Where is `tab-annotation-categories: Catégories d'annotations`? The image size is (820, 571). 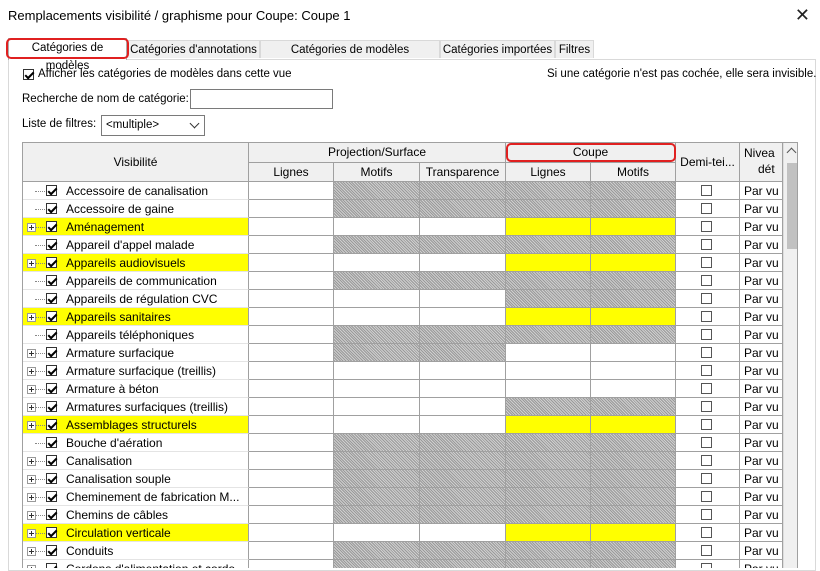 tab-annotation-categories: Catégories d'annotations is located at coordinates (193, 49).